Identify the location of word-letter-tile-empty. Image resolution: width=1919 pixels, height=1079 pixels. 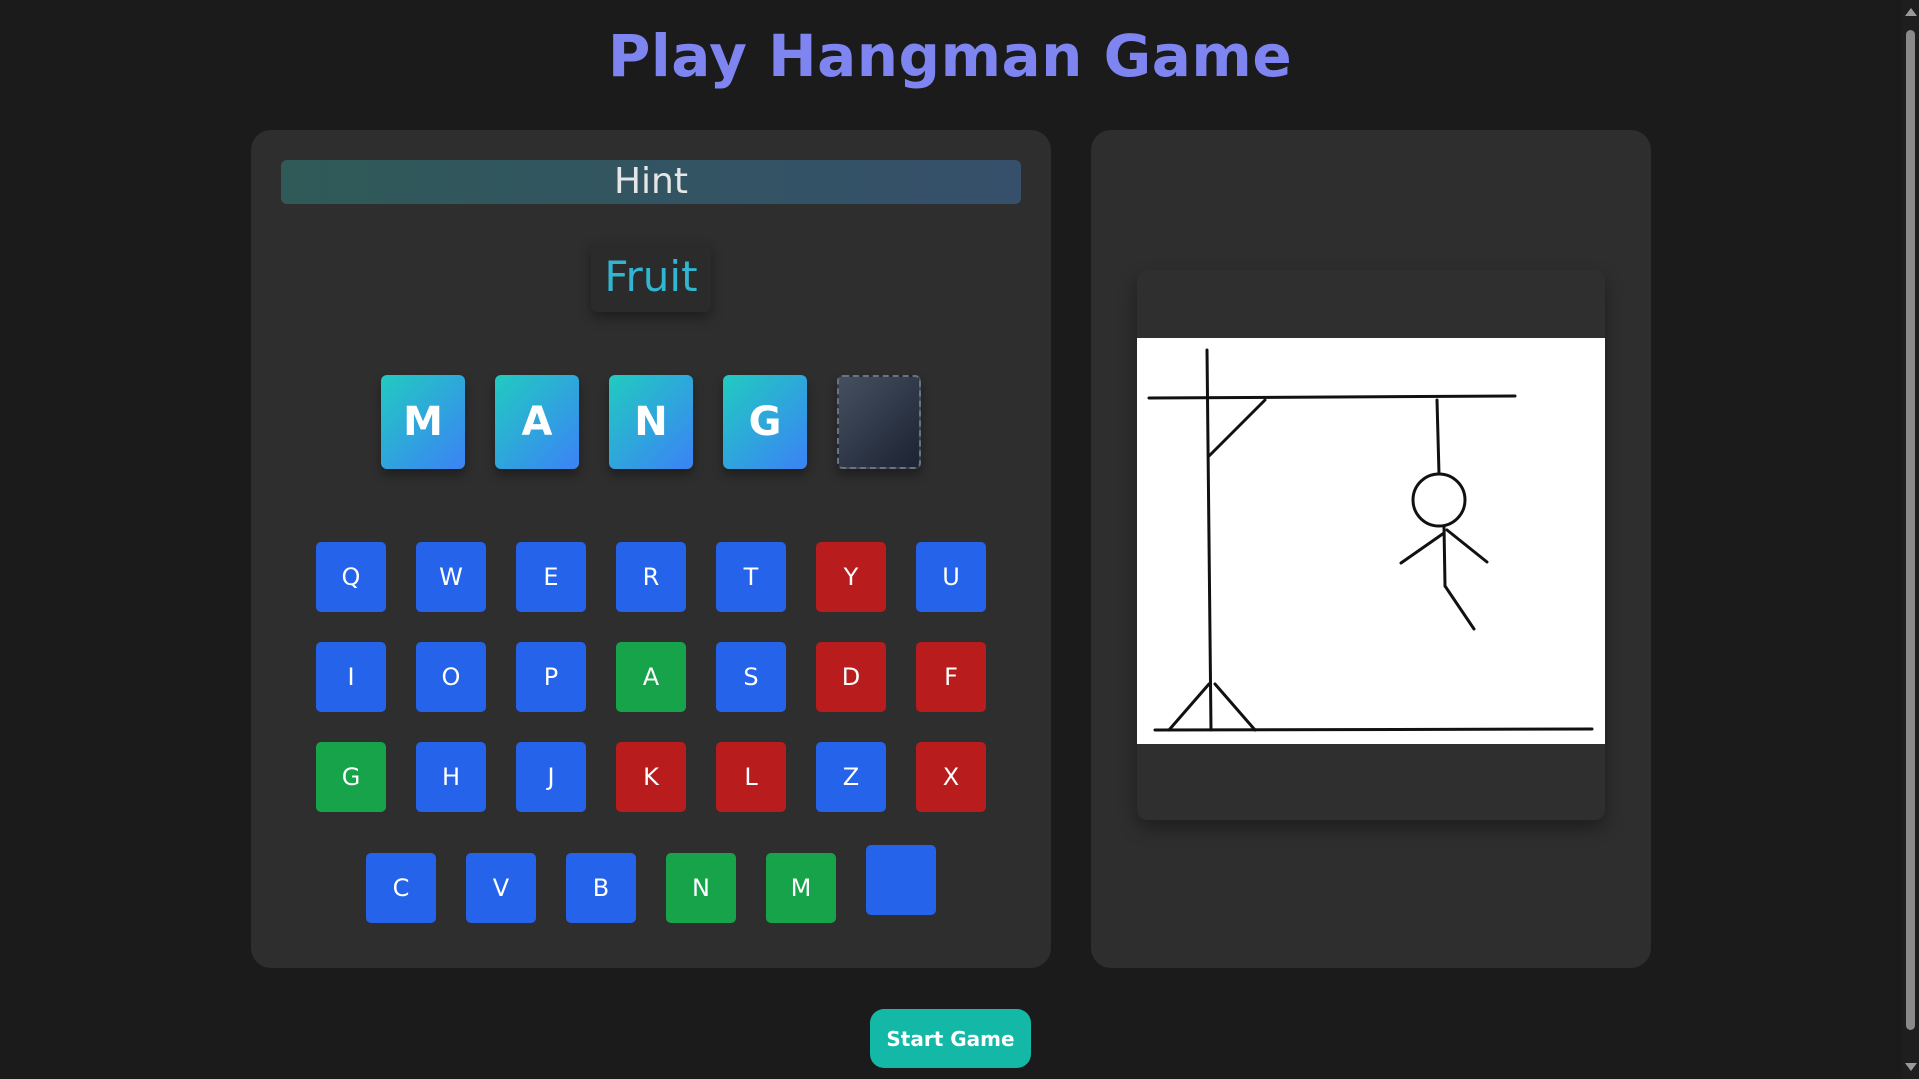
(879, 422).